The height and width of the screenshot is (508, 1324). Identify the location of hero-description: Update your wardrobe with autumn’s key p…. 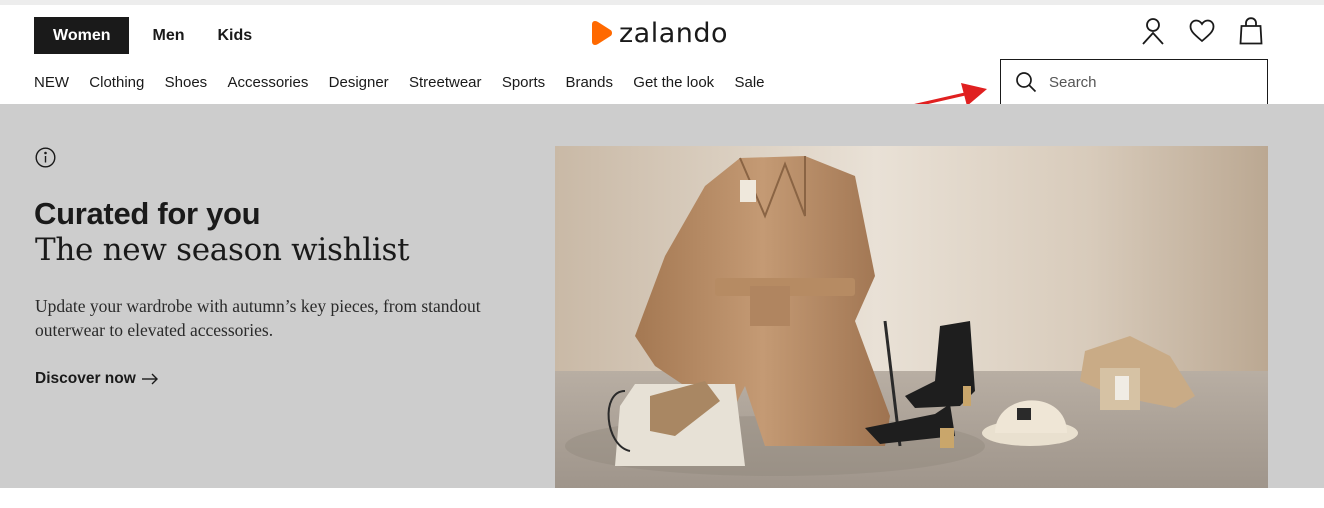
(258, 318).